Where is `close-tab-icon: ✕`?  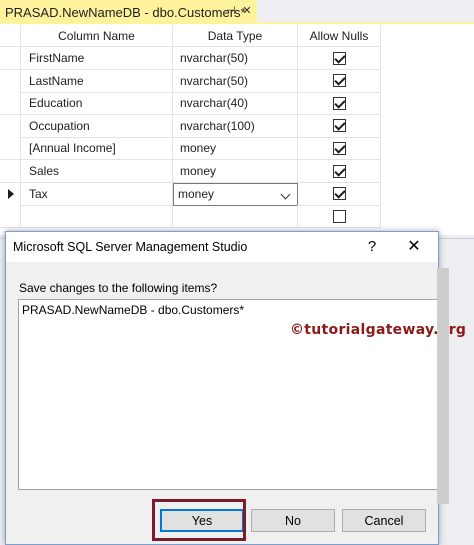
close-tab-icon: ✕ is located at coordinates (247, 11).